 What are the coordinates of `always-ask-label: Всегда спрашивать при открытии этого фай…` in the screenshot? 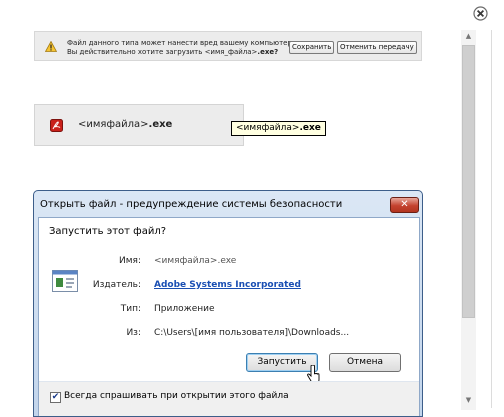 It's located at (176, 396).